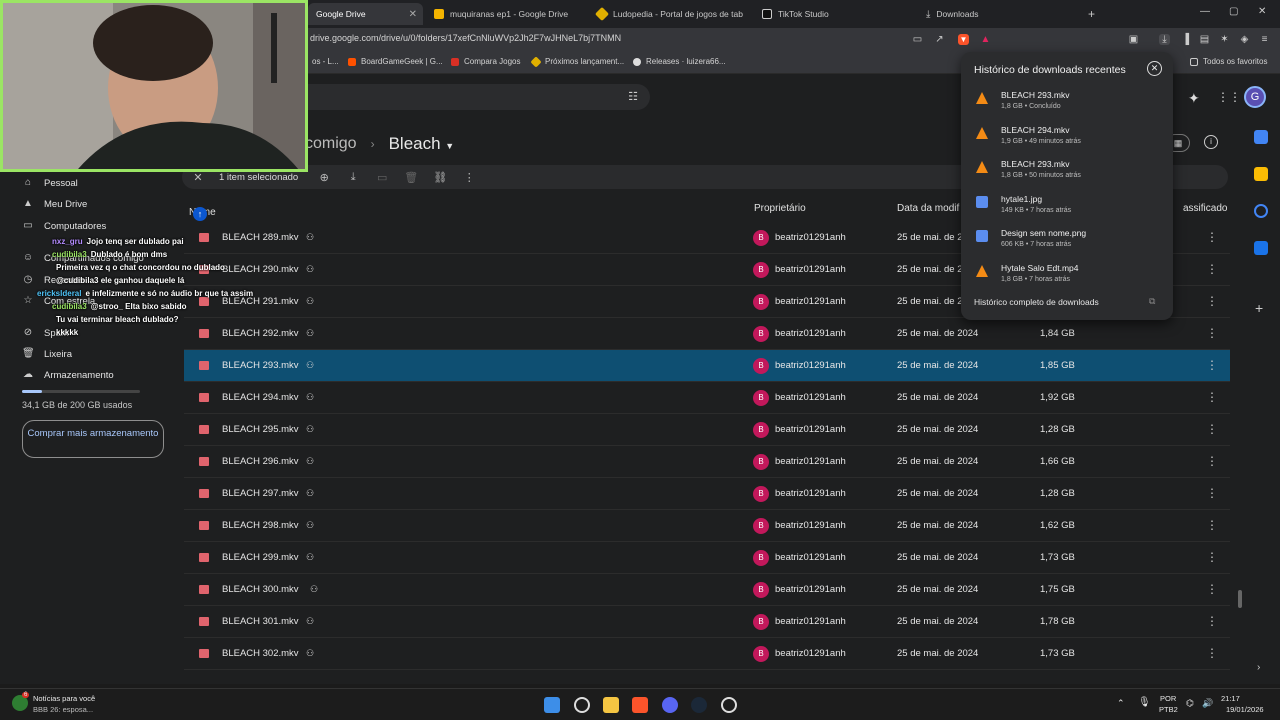 Image resolution: width=1280 pixels, height=720 pixels. What do you see at coordinates (1228, 61) in the screenshot?
I see `all-bookmarks: Todos os favoritos` at bounding box center [1228, 61].